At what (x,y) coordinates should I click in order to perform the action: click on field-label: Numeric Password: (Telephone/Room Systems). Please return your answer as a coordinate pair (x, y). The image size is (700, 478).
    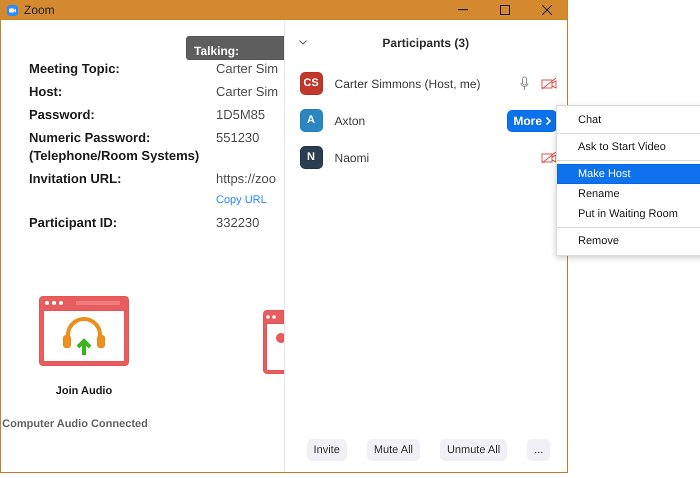
    Looking at the image, I should click on (114, 147).